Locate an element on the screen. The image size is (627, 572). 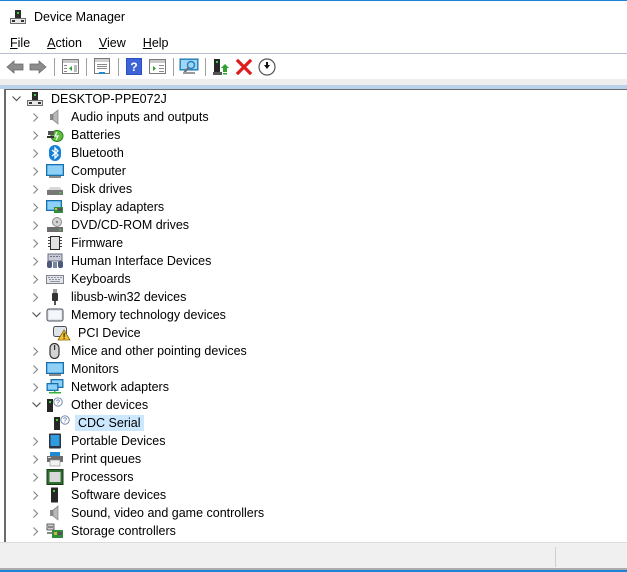
tree-item-label: DVD/CD-ROM drives is located at coordinates (130, 225).